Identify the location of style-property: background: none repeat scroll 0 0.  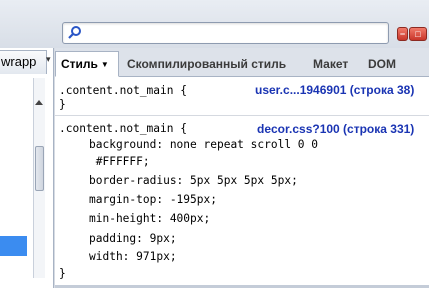
(203, 144).